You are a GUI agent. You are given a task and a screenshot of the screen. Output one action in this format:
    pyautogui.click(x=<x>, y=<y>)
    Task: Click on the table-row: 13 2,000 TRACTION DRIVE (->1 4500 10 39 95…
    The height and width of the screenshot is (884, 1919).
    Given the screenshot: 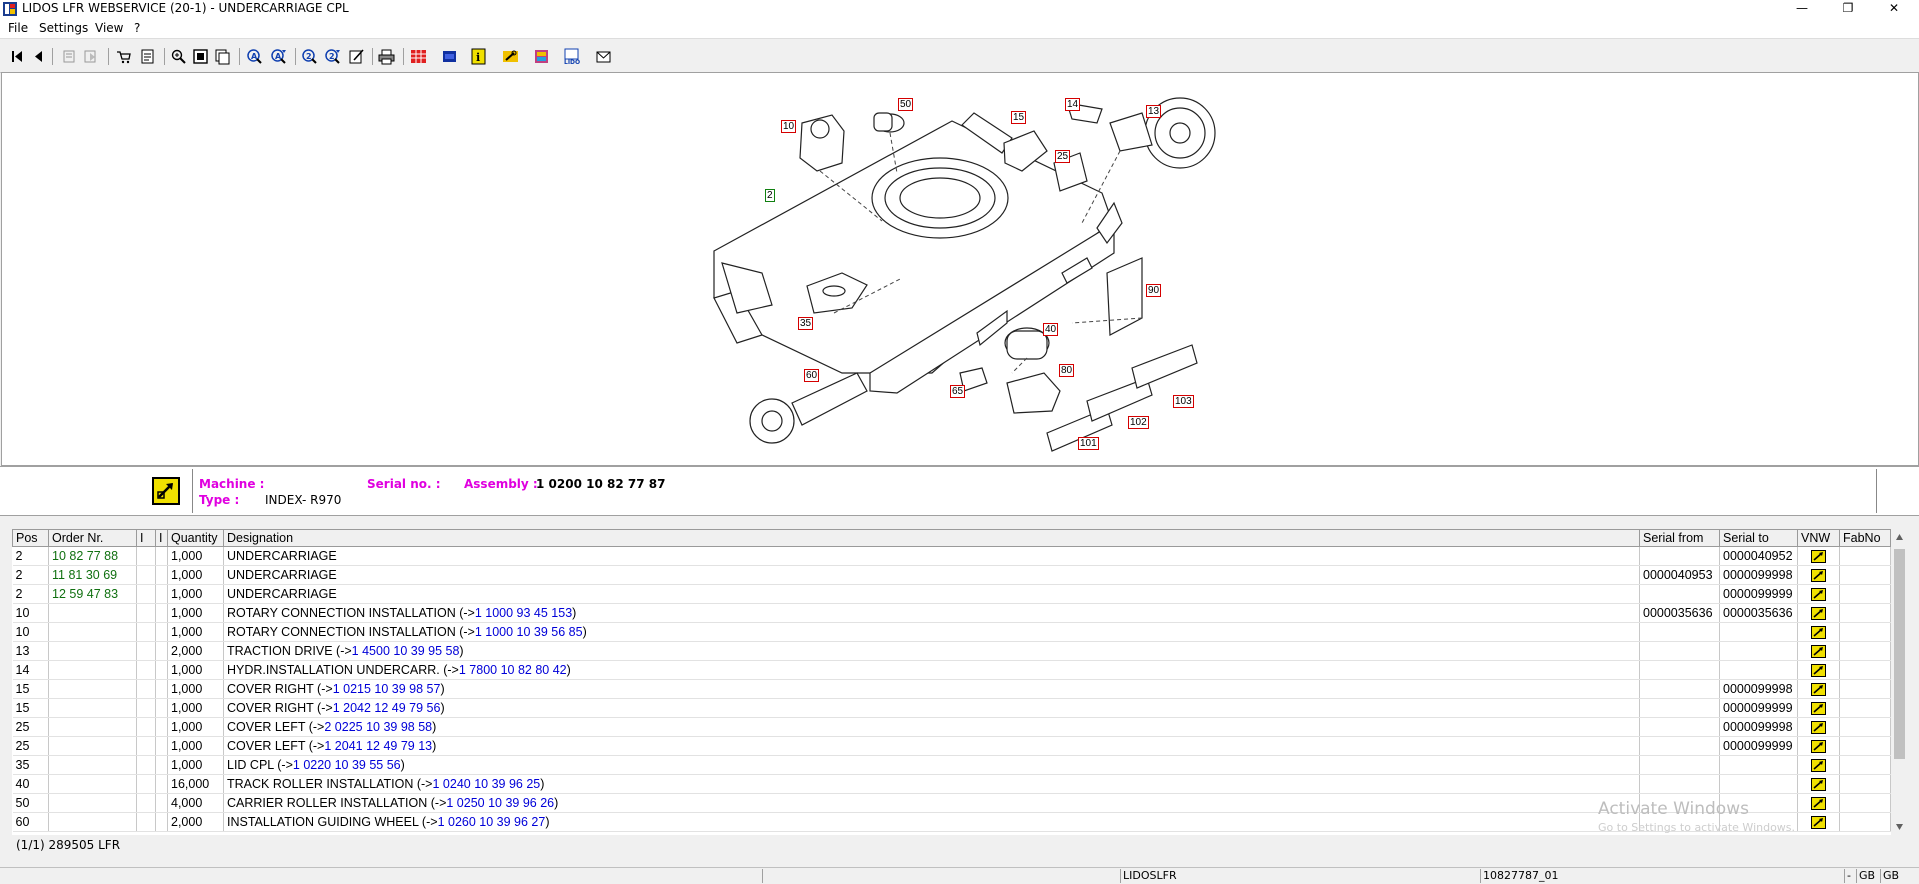 What is the action you would take?
    pyautogui.click(x=951, y=651)
    